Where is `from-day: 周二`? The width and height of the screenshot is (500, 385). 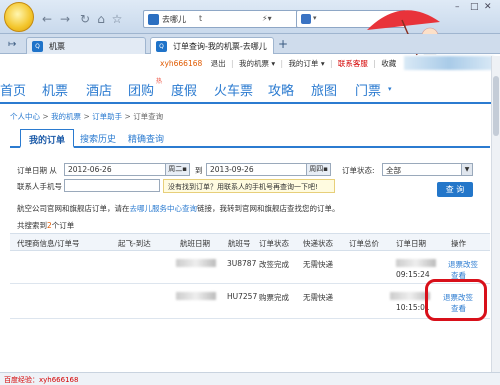
from-day: 周二 is located at coordinates (175, 169).